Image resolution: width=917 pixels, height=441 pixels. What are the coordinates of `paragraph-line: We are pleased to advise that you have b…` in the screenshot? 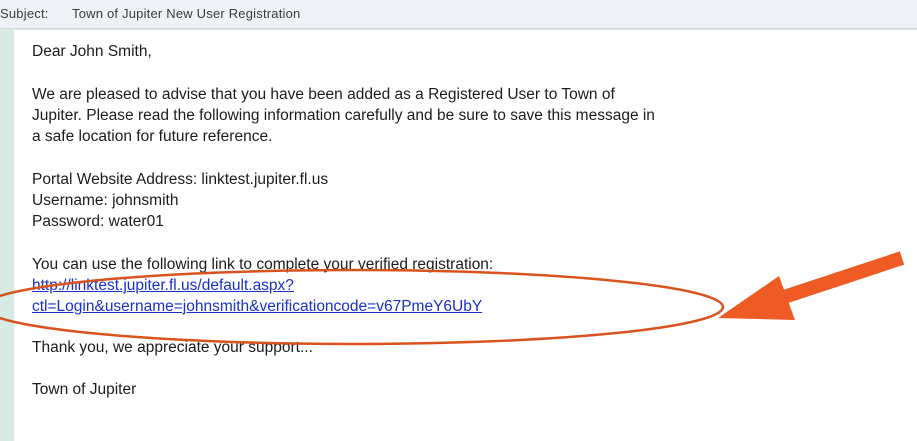 It's located at (323, 94).